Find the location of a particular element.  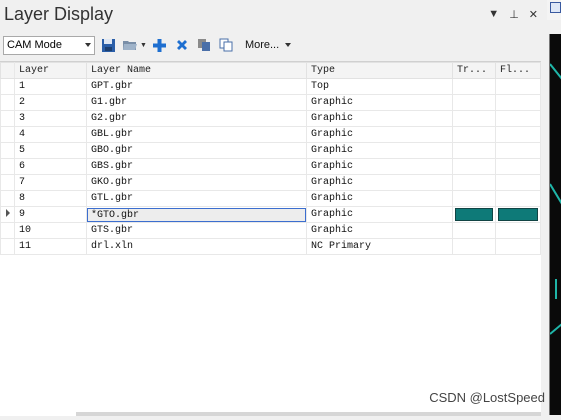

pin-icon: ⊥ is located at coordinates (514, 14).